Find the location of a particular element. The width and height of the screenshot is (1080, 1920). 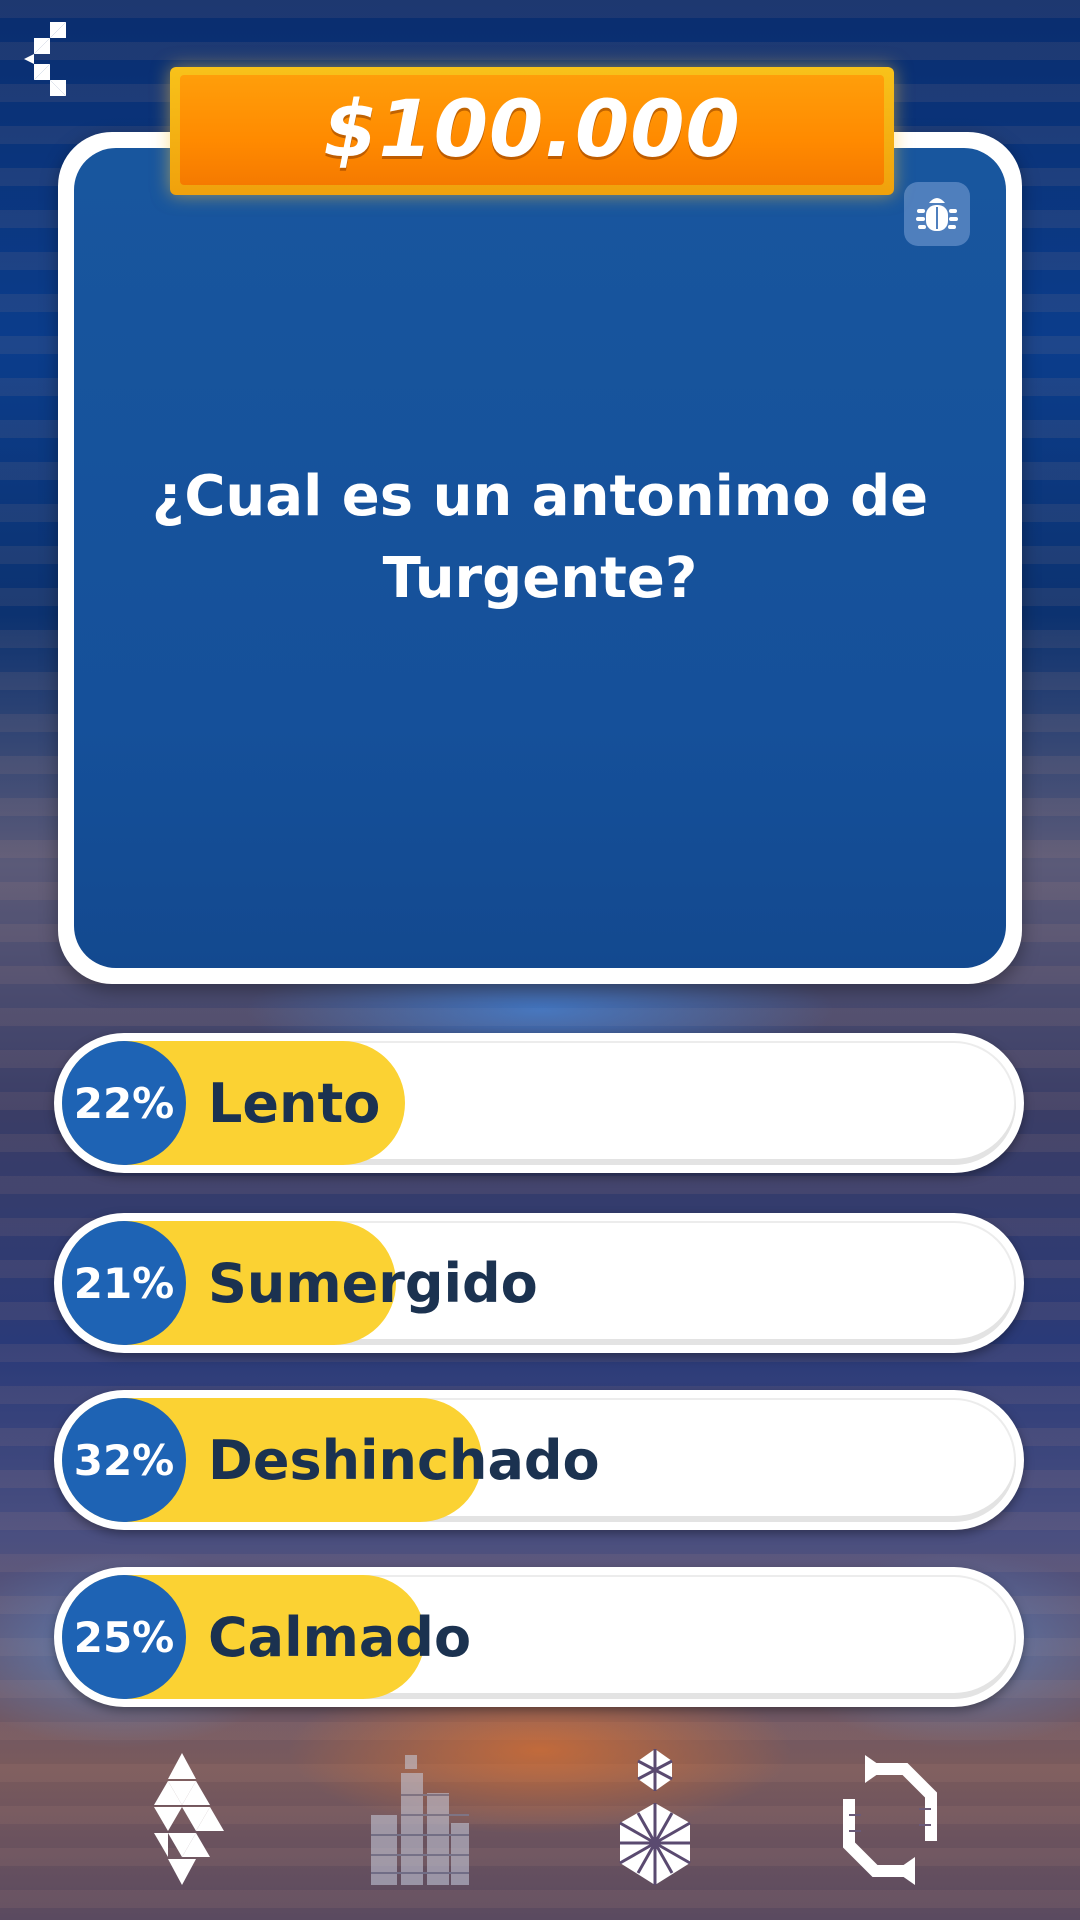

answer-percent-badge: 32% is located at coordinates (124, 1460).